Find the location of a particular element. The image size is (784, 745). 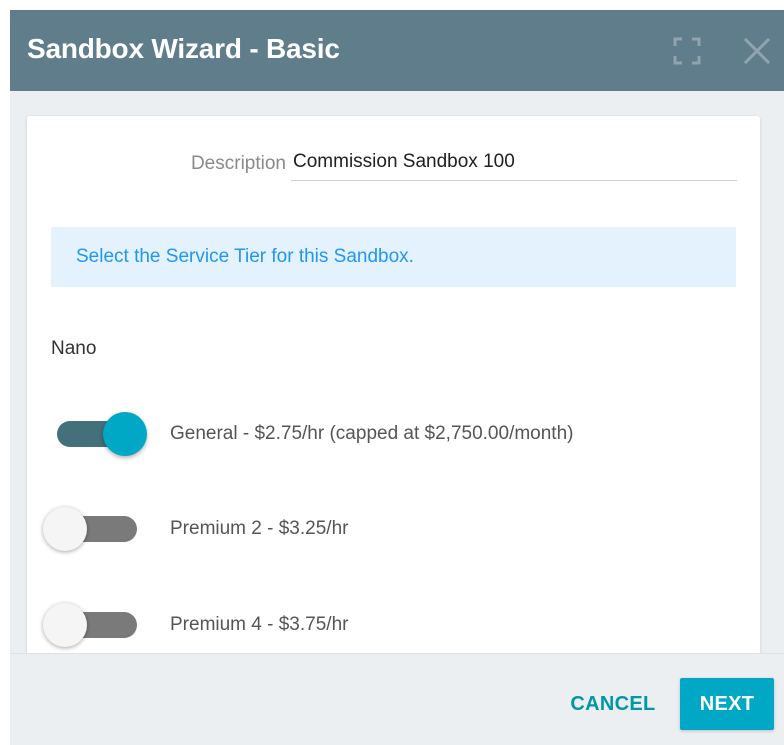

tier-option-label: Premium 2 - $3.25/hr is located at coordinates (259, 528).